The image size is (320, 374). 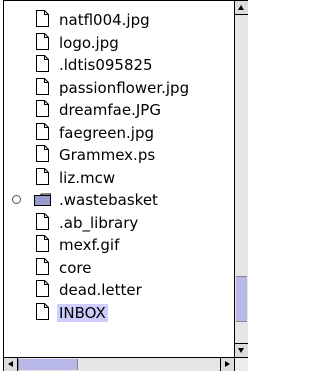 I want to click on list-item: mexf.gif, so click(x=119, y=245).